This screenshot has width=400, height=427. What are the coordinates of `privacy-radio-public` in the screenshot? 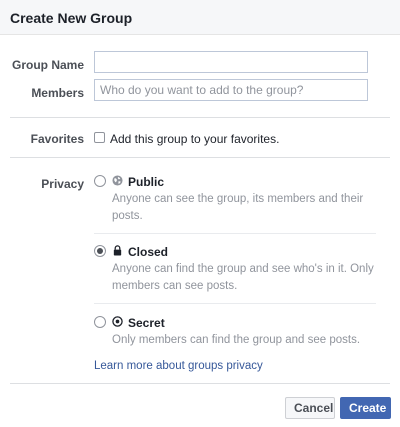 It's located at (100, 181).